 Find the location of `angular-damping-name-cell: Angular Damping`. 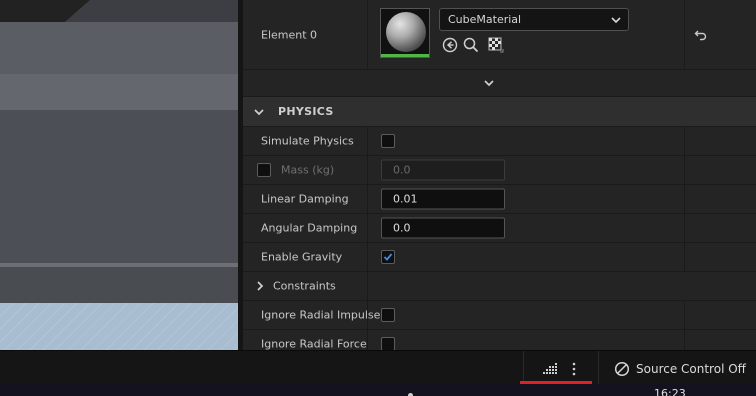

angular-damping-name-cell: Angular Damping is located at coordinates (305, 228).